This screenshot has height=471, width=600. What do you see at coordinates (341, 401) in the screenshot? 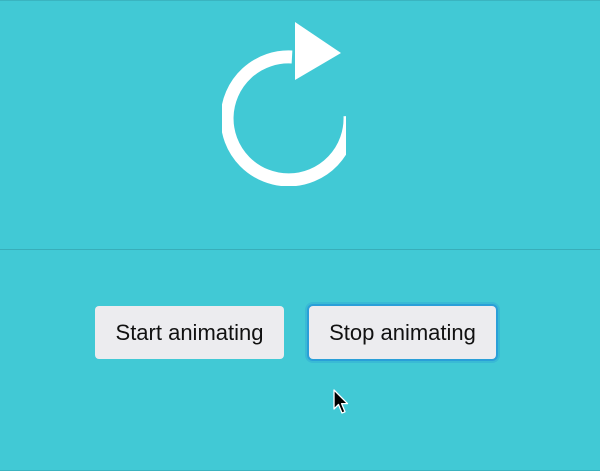
I see `arrow-cursor-icon` at bounding box center [341, 401].